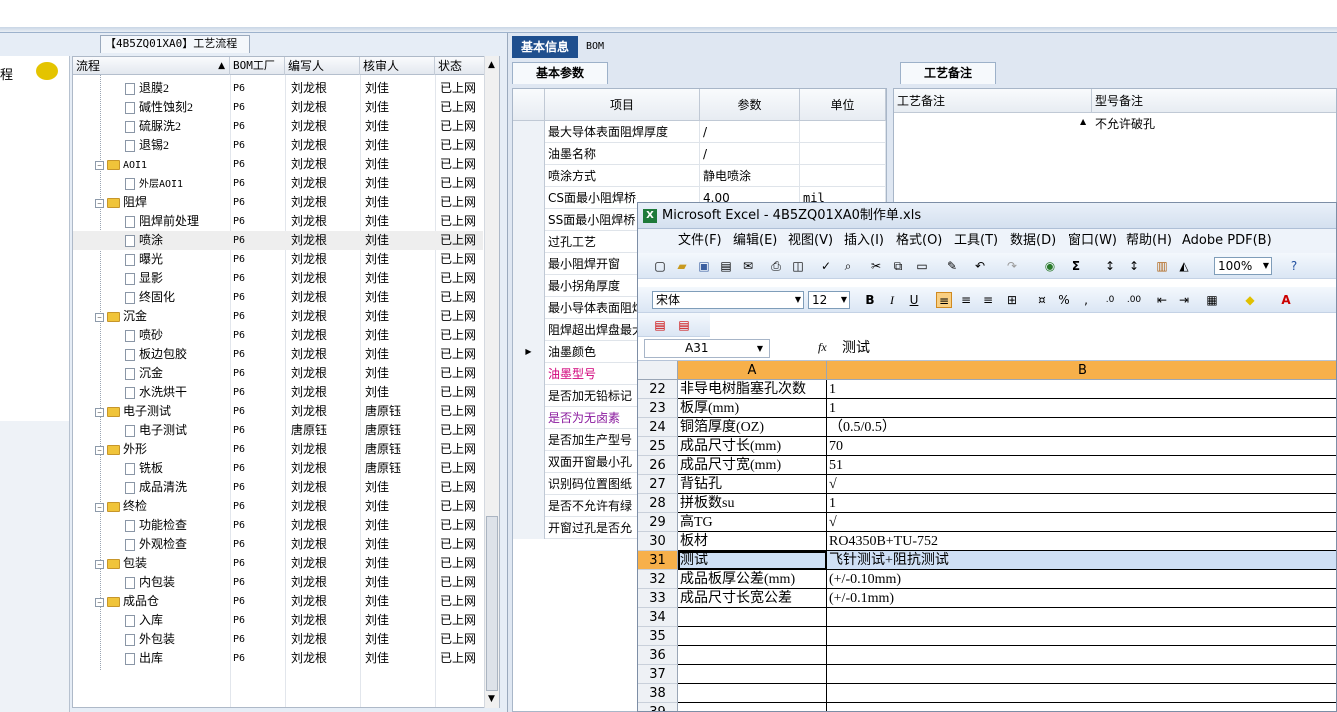  I want to click on spelling-icon: ✓, so click(826, 266).